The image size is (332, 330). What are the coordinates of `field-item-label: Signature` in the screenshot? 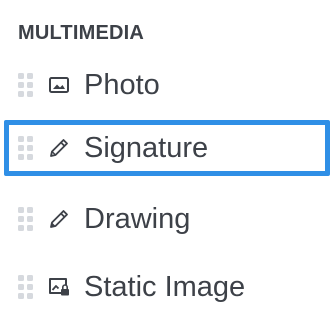 It's located at (146, 148).